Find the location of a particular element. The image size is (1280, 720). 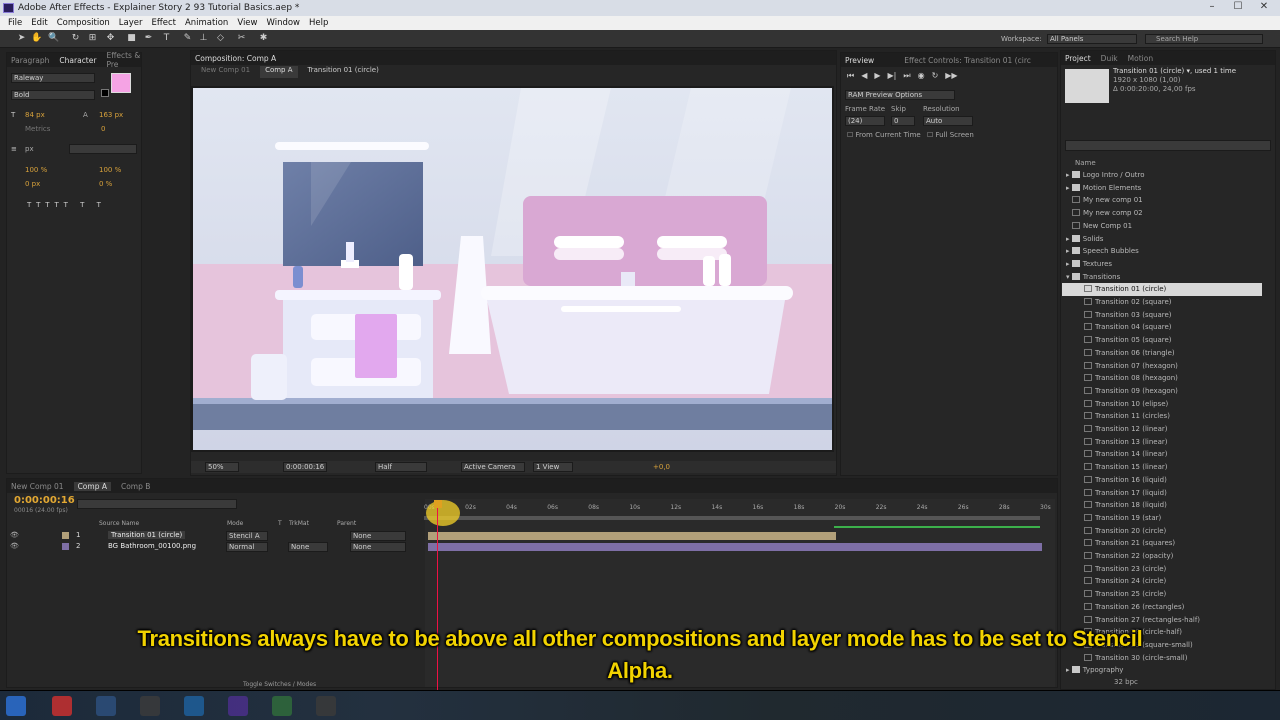

menu-layer: Layer is located at coordinates (131, 23).